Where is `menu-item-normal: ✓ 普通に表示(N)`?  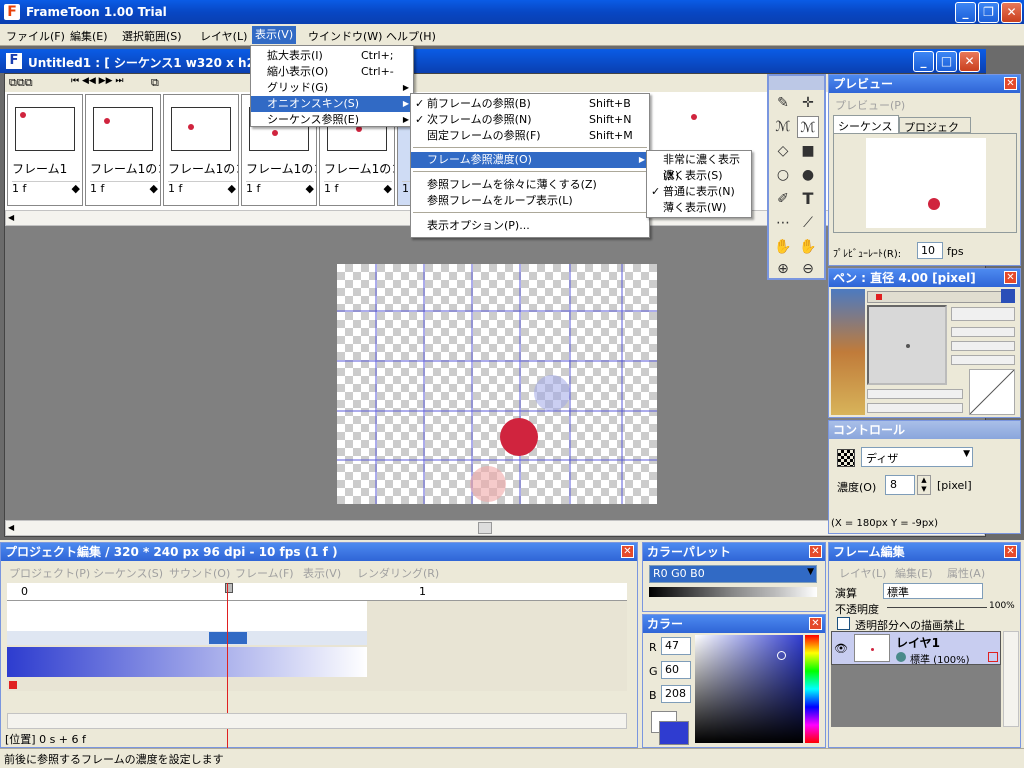
menu-item-normal: ✓ 普通に表示(N) is located at coordinates (699, 192).